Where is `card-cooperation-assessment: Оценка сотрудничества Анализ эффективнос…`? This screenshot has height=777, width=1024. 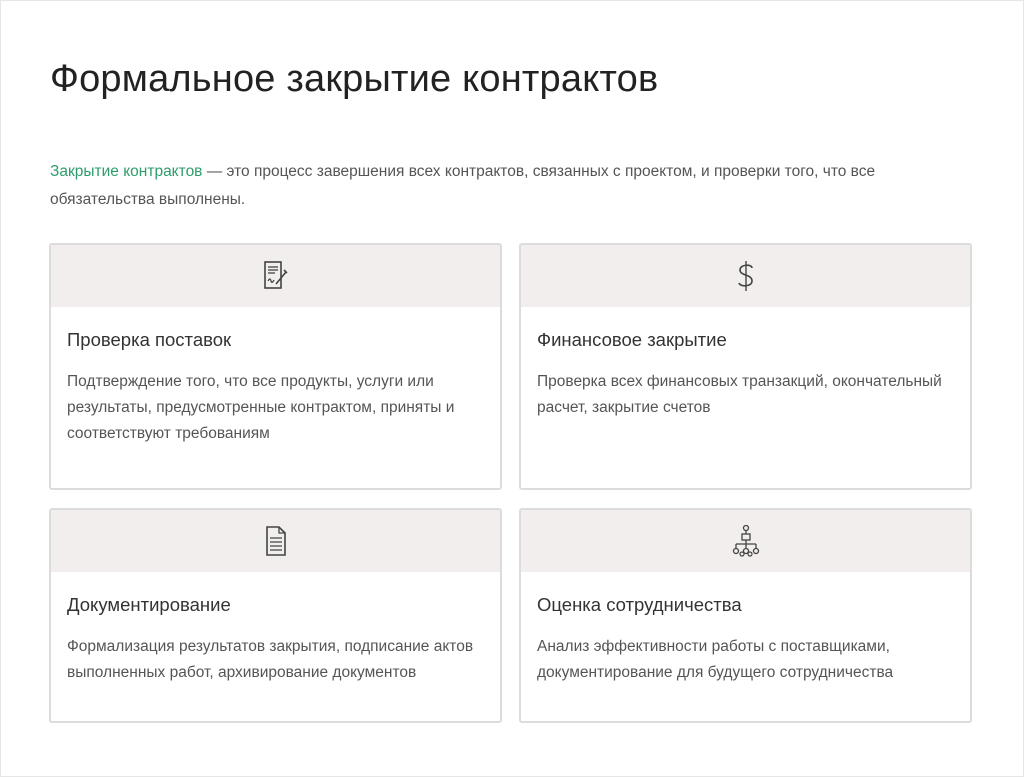
card-cooperation-assessment: Оценка сотрудничества Анализ эффективнос… is located at coordinates (745, 615).